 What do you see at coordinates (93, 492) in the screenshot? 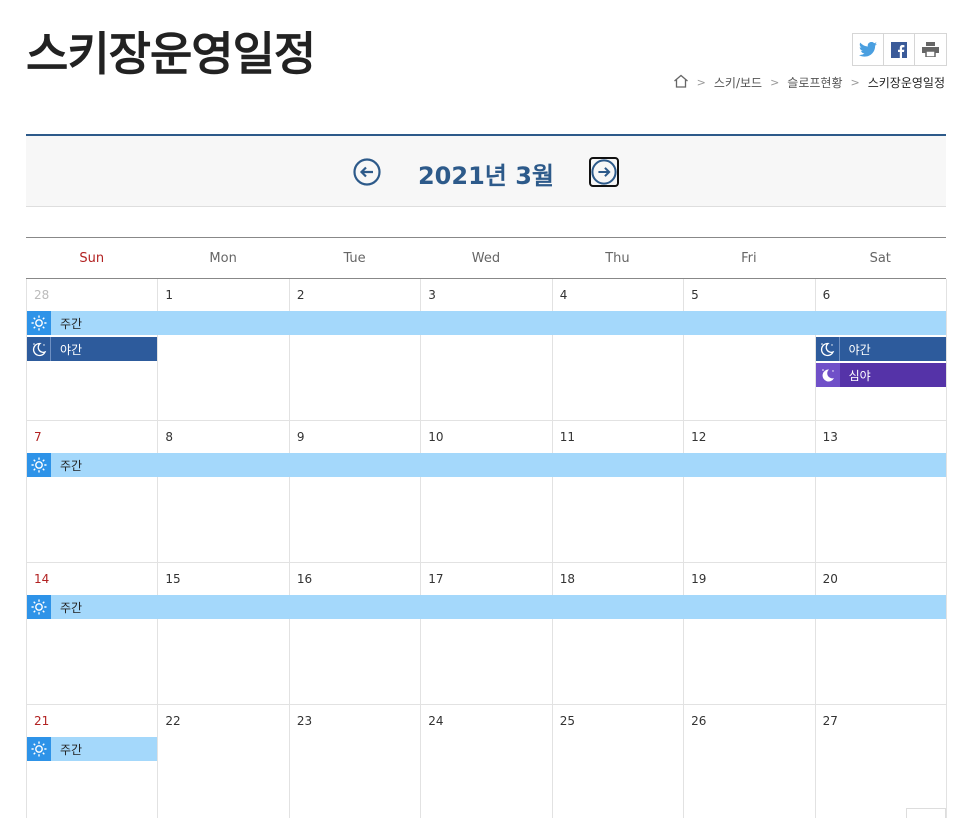
I see `calendar-day: 7` at bounding box center [93, 492].